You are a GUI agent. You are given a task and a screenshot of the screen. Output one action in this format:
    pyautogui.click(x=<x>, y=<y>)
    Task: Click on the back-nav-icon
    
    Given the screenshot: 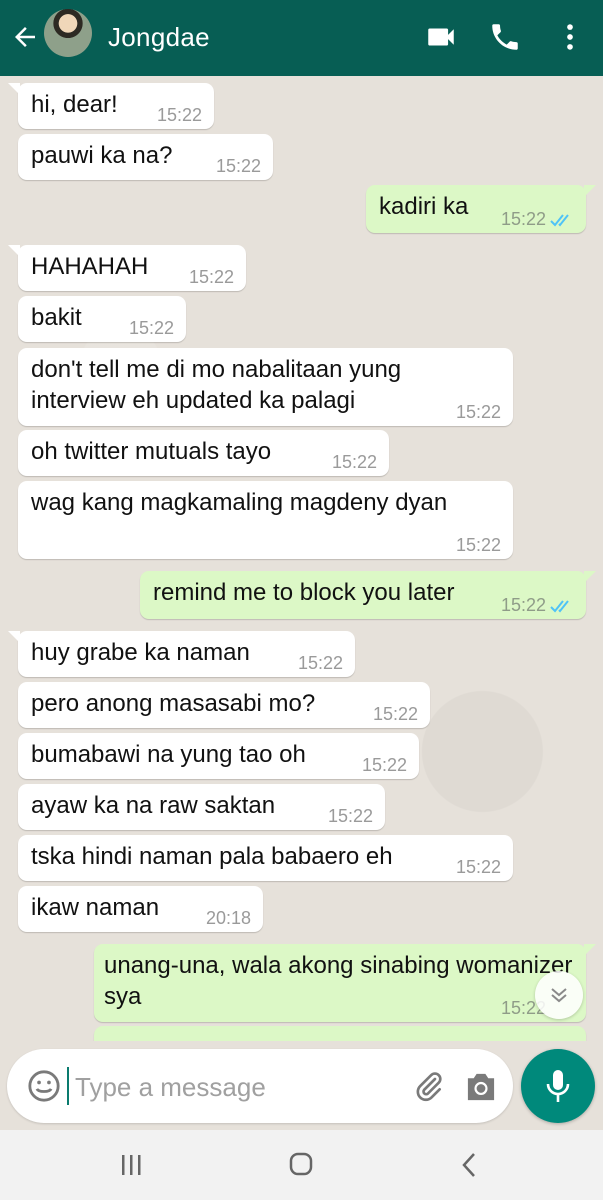 What is the action you would take?
    pyautogui.click(x=470, y=1165)
    